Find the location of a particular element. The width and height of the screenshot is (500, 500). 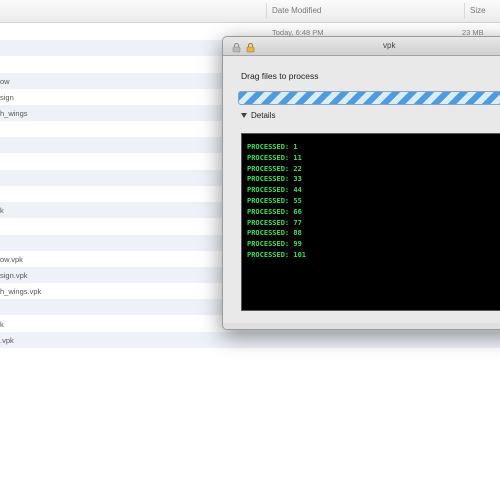

progress-bar is located at coordinates (369, 98).